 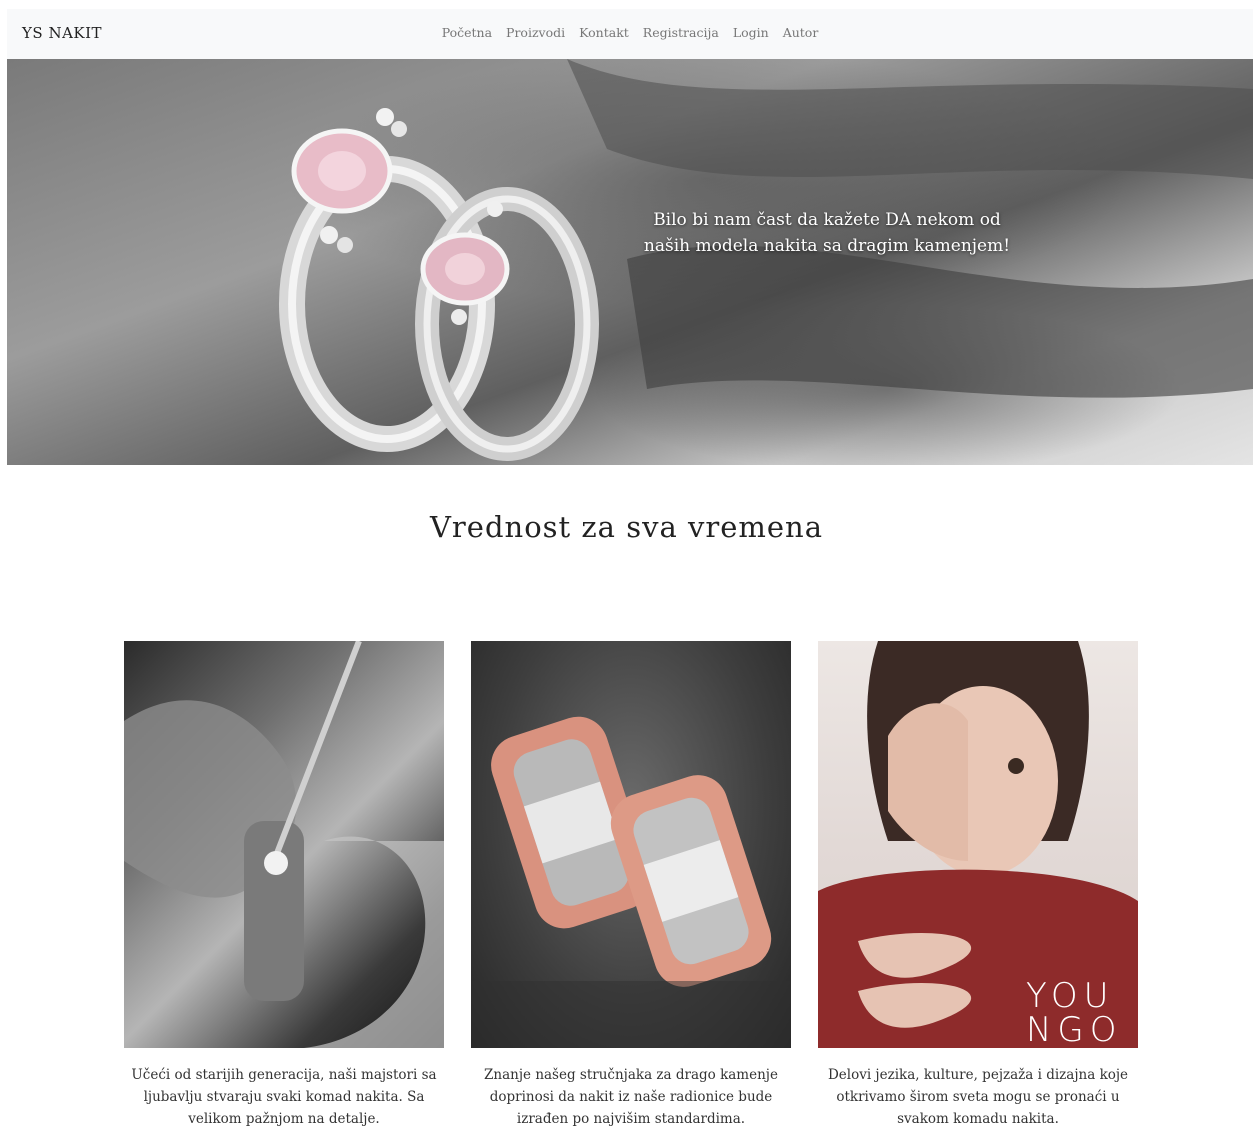 What do you see at coordinates (467, 32) in the screenshot?
I see `nav-link-pocetna: Početna` at bounding box center [467, 32].